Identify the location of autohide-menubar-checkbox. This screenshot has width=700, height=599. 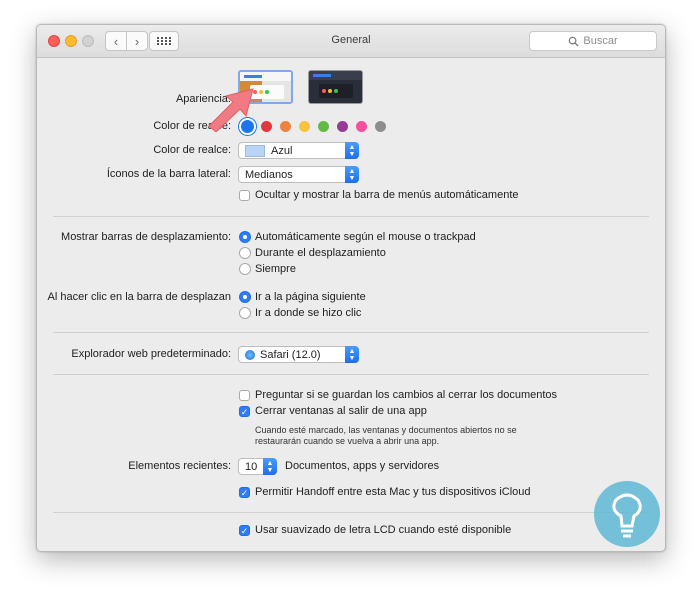
(244, 195).